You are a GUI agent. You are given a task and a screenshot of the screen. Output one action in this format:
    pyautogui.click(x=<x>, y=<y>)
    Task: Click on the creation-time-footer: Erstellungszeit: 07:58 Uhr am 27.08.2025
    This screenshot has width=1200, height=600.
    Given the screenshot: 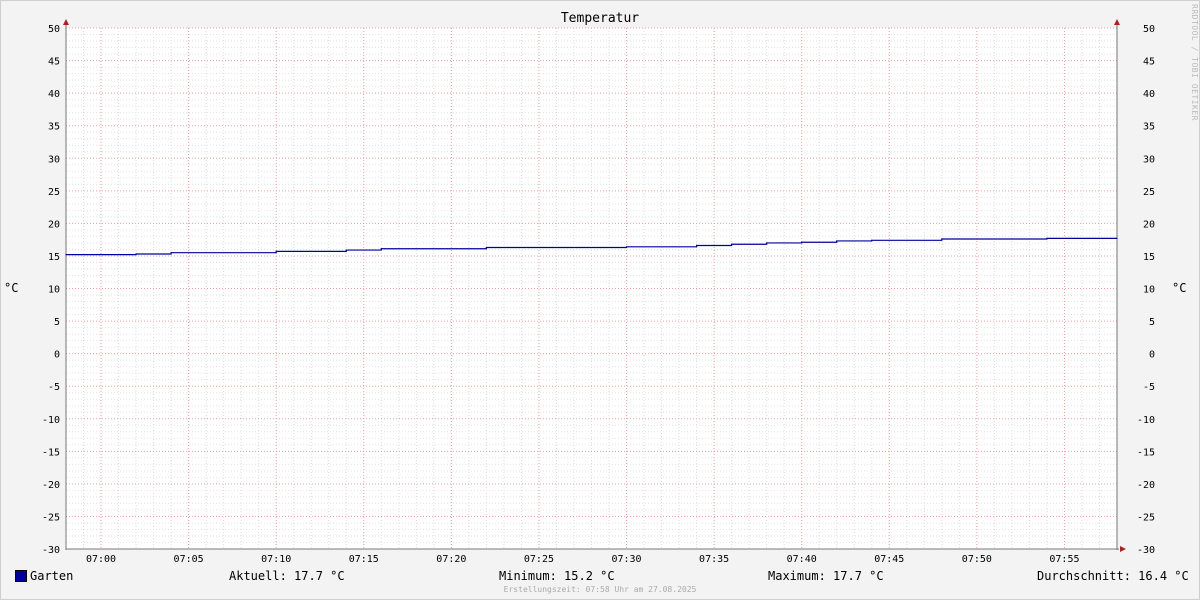 What is the action you would take?
    pyautogui.click(x=600, y=589)
    